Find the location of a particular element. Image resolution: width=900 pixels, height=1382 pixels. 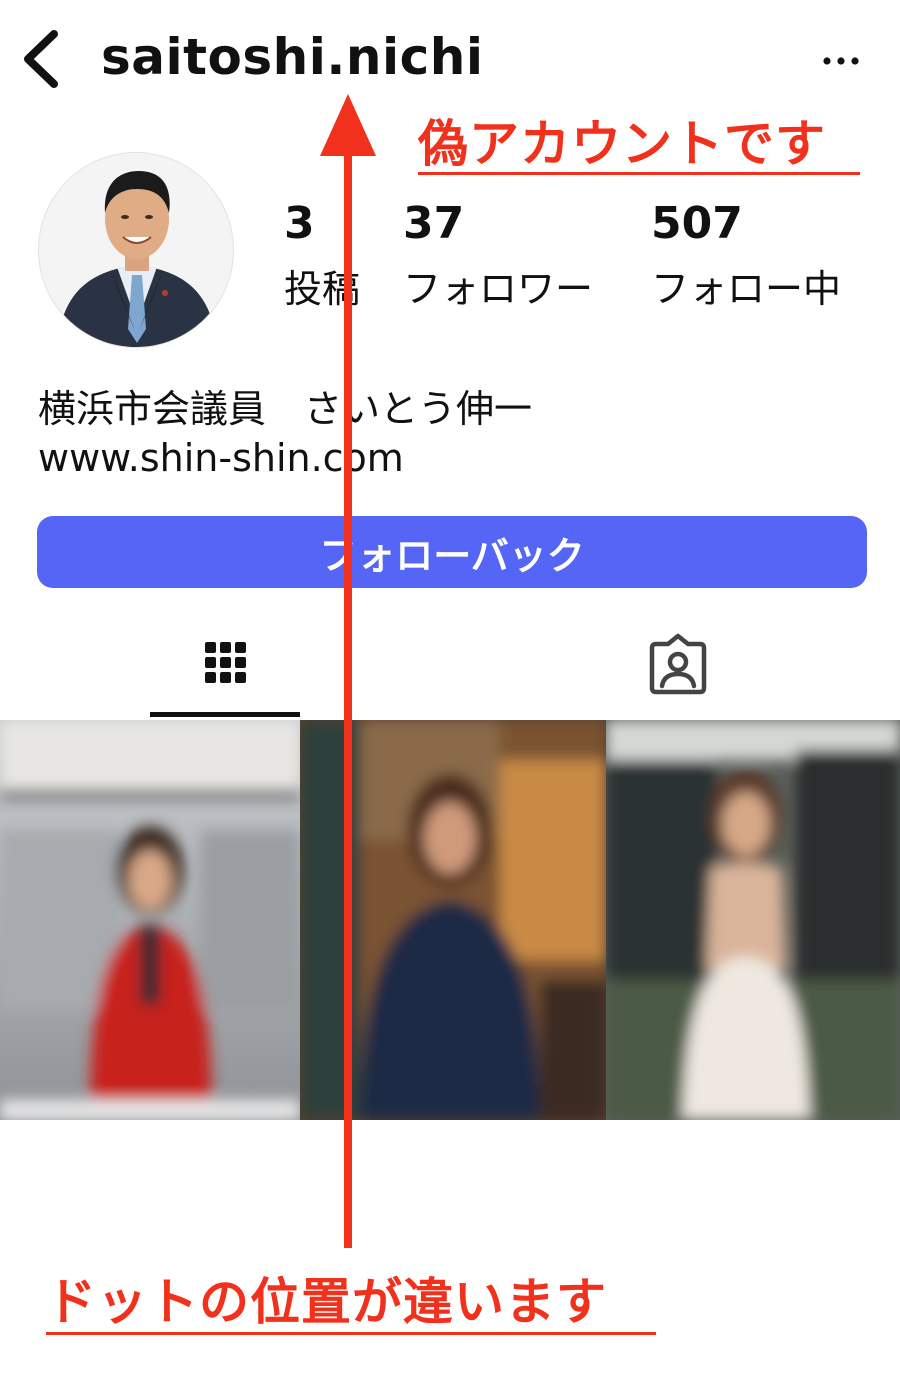

chevron-left-icon is located at coordinates (41, 59).